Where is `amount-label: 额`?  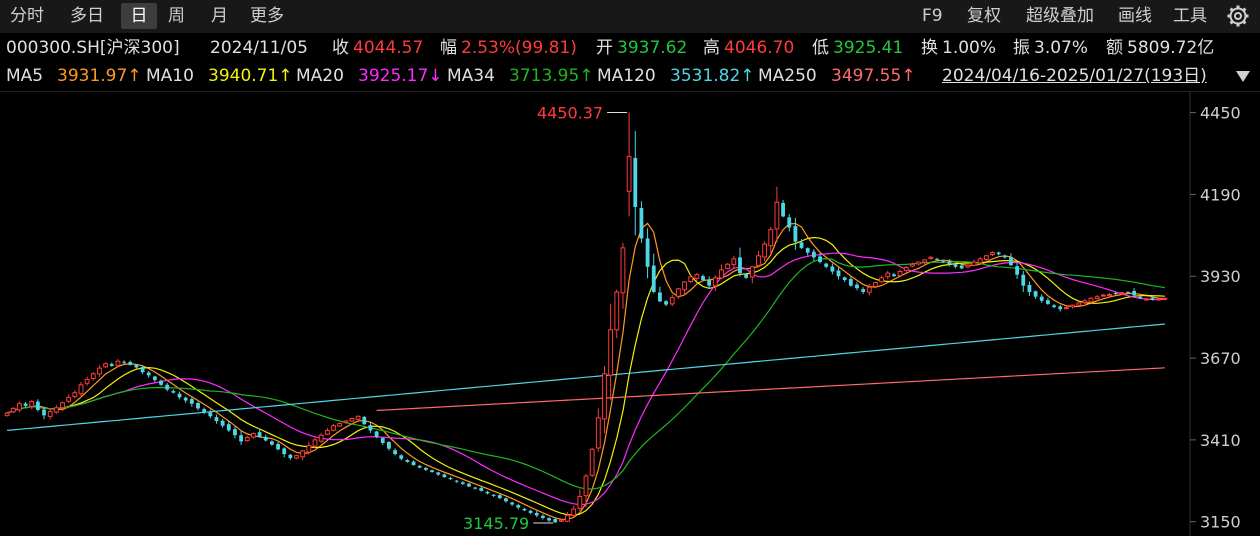 amount-label: 额 is located at coordinates (1114, 48).